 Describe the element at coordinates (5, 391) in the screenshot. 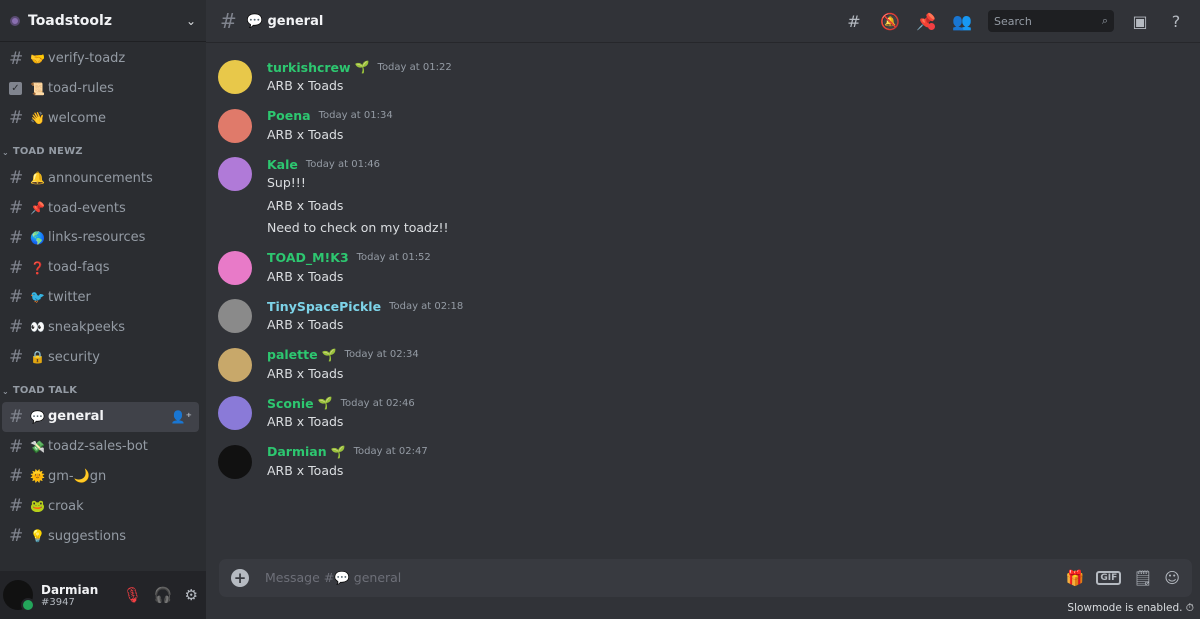

I see `caret-down-icon: ⌄` at that location.